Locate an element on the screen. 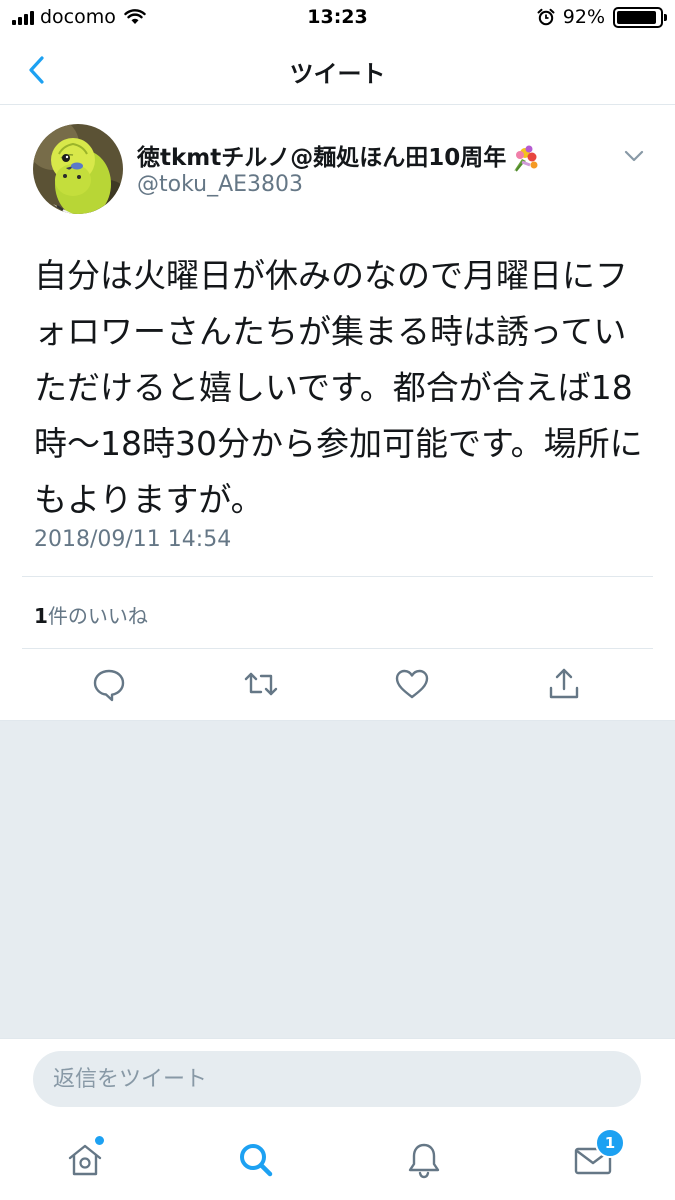 The image size is (675, 1200). chevron-down-icon is located at coordinates (634, 156).